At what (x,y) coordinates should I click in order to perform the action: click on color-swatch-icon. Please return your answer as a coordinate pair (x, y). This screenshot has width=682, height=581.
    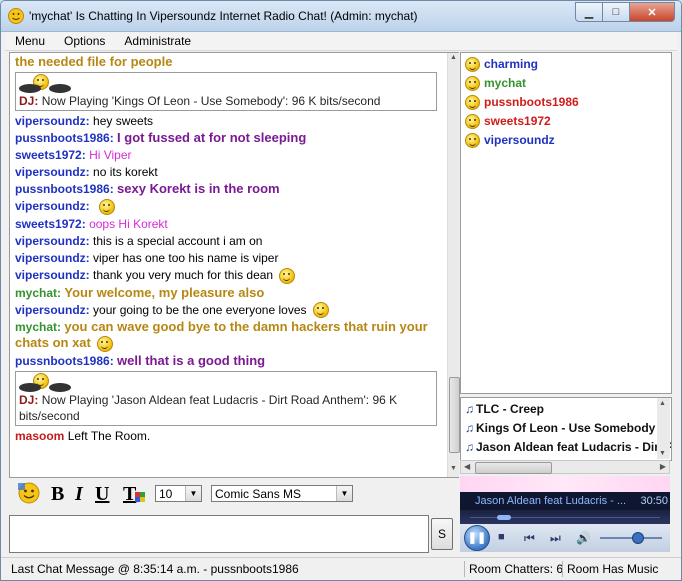
    Looking at the image, I should click on (140, 497).